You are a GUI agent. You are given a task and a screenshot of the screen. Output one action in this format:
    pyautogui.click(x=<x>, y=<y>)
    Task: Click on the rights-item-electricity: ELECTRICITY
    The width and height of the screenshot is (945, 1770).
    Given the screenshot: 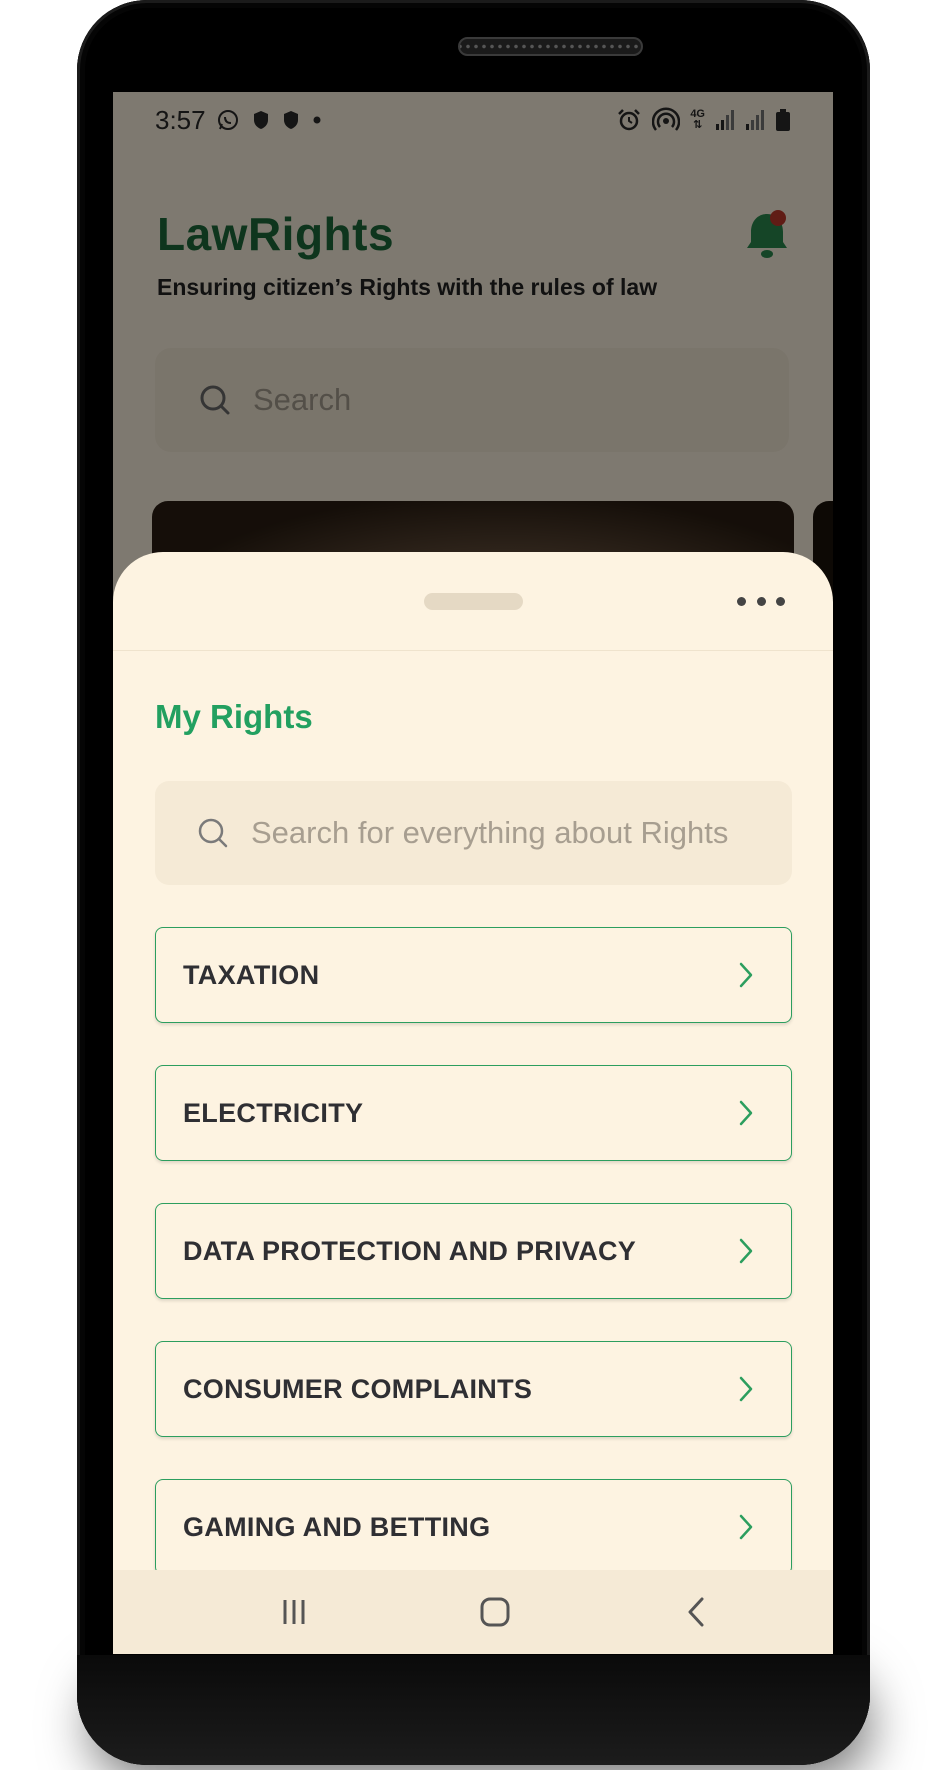 What is the action you would take?
    pyautogui.click(x=473, y=1113)
    